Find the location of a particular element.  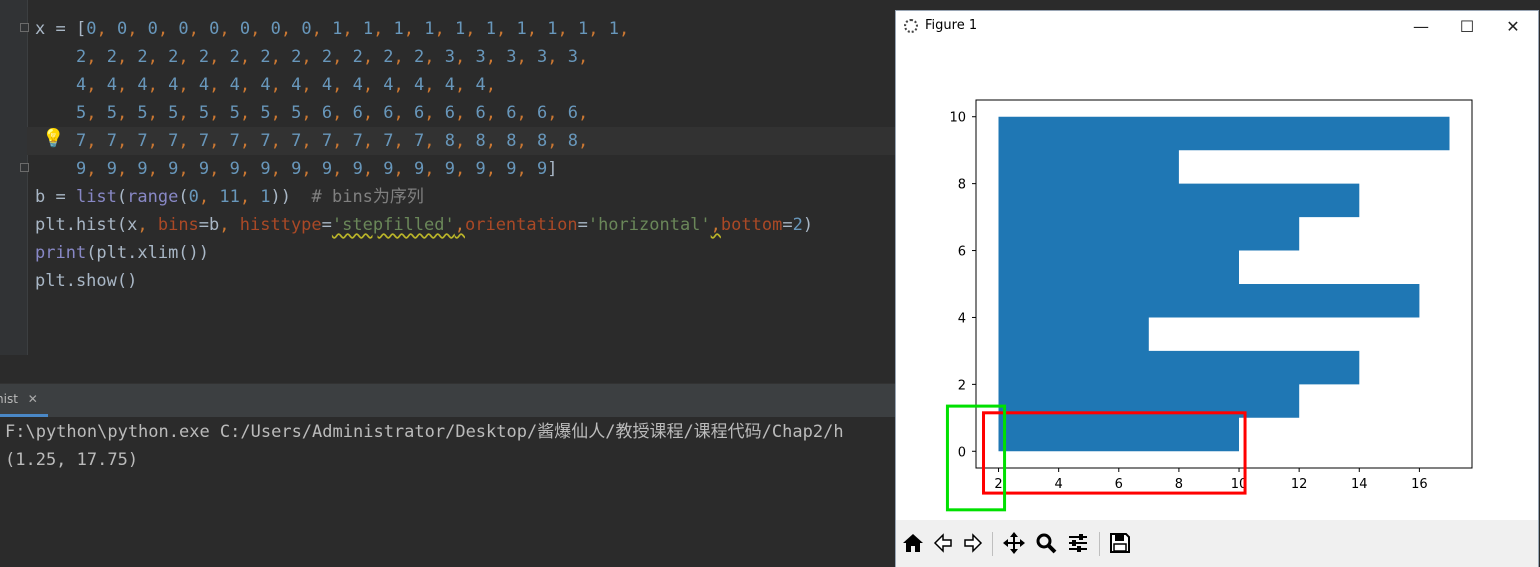

code-line: b = list(range(0, 11, 1)) # bins为序列 is located at coordinates (229, 197).